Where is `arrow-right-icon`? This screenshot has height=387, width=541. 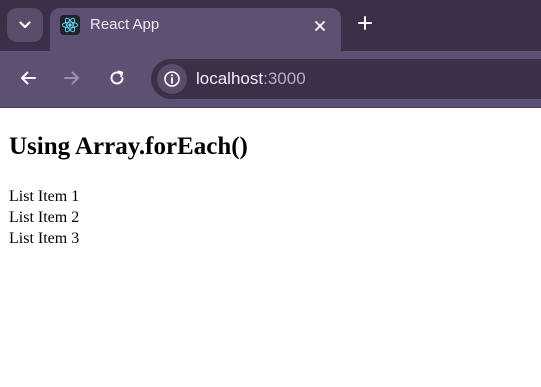 arrow-right-icon is located at coordinates (72, 80).